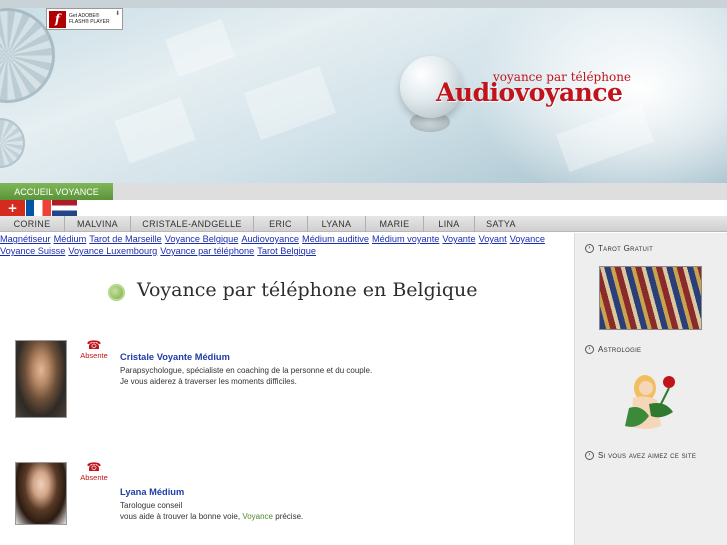  What do you see at coordinates (125, 239) in the screenshot?
I see `keyword-link: Tarot de Marseille` at bounding box center [125, 239].